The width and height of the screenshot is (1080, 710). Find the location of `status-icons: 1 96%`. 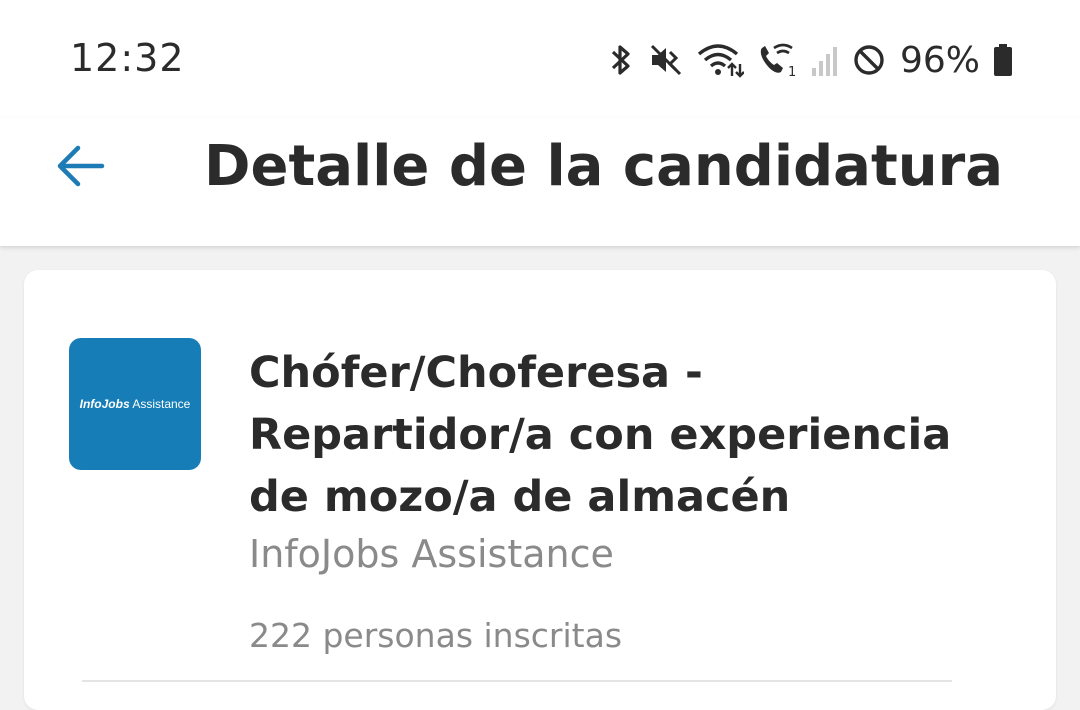

status-icons: 1 96% is located at coordinates (810, 60).